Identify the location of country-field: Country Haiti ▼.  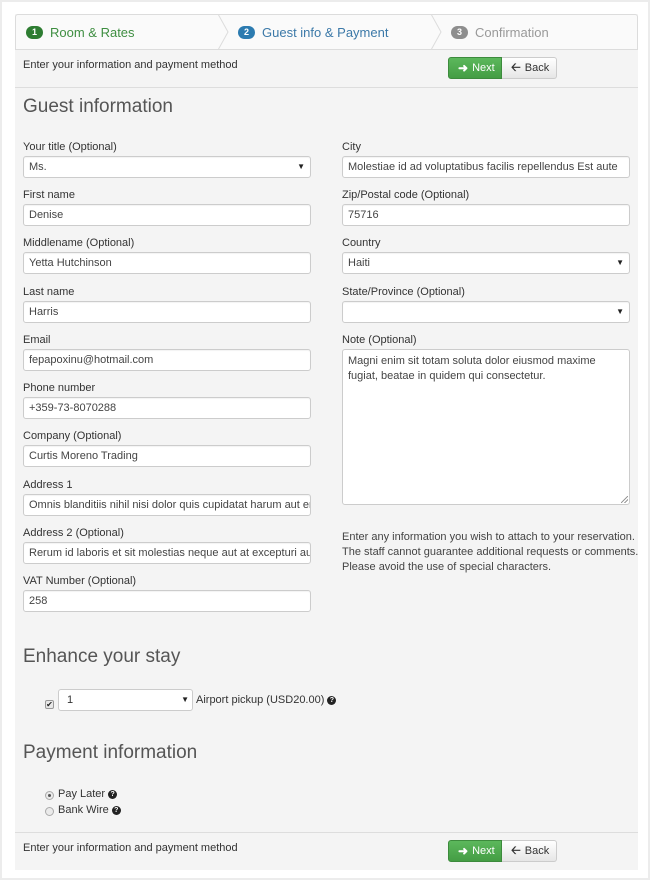
(486, 255).